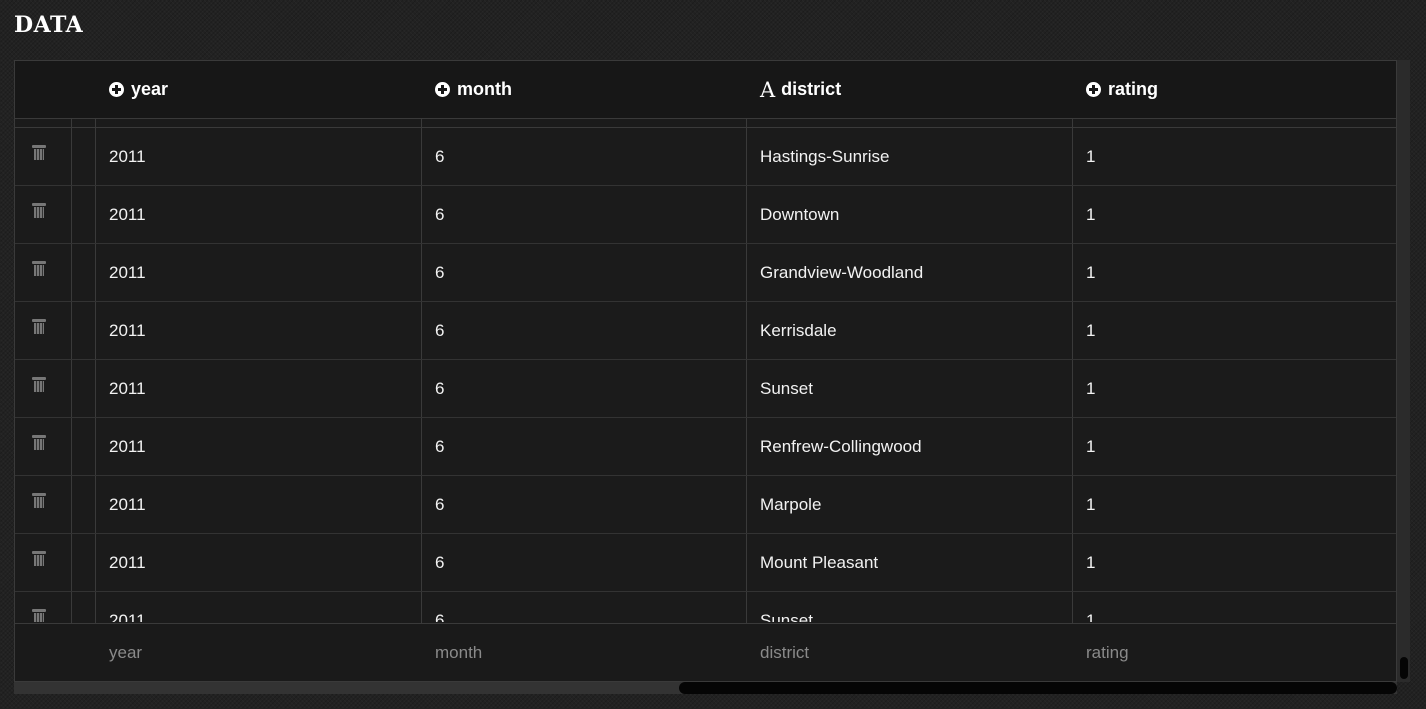 The image size is (1426, 709). Describe the element at coordinates (1133, 89) in the screenshot. I see `column-header-label: rating` at that location.